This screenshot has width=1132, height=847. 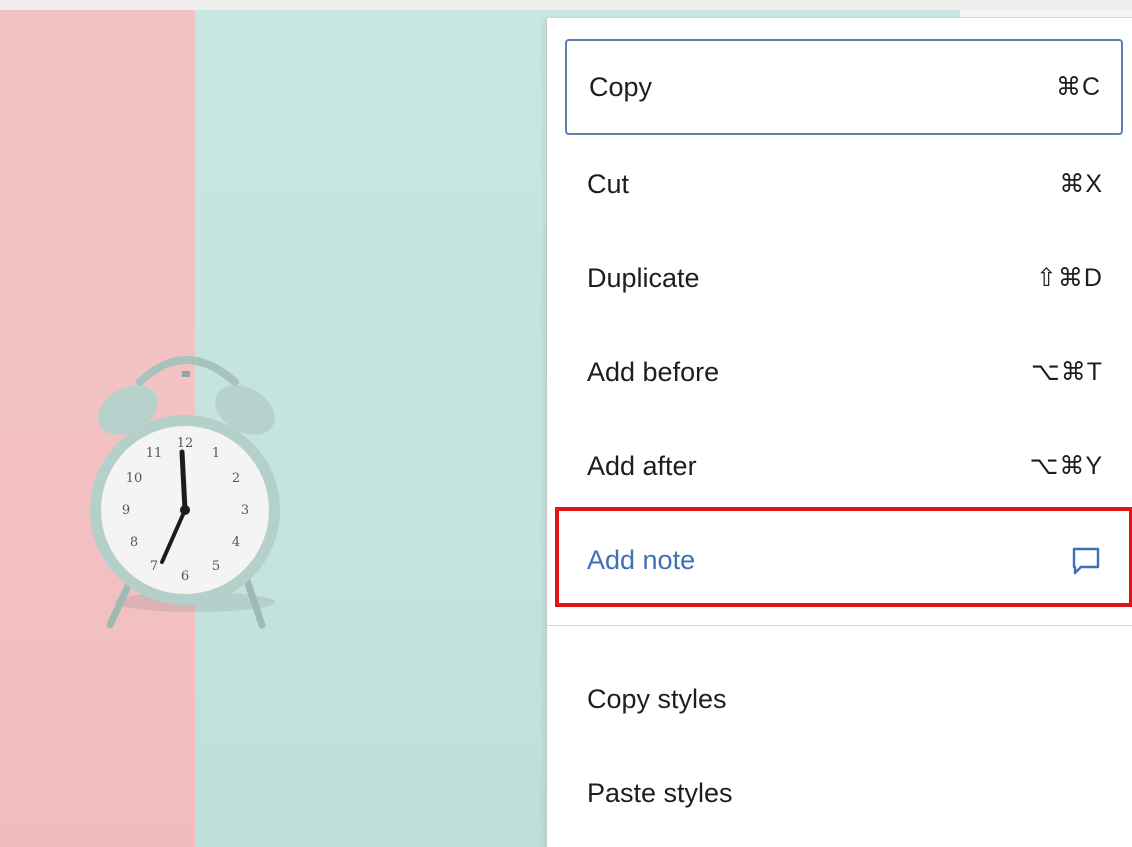 I want to click on clock-numeral-7: 7, so click(x=154, y=566).